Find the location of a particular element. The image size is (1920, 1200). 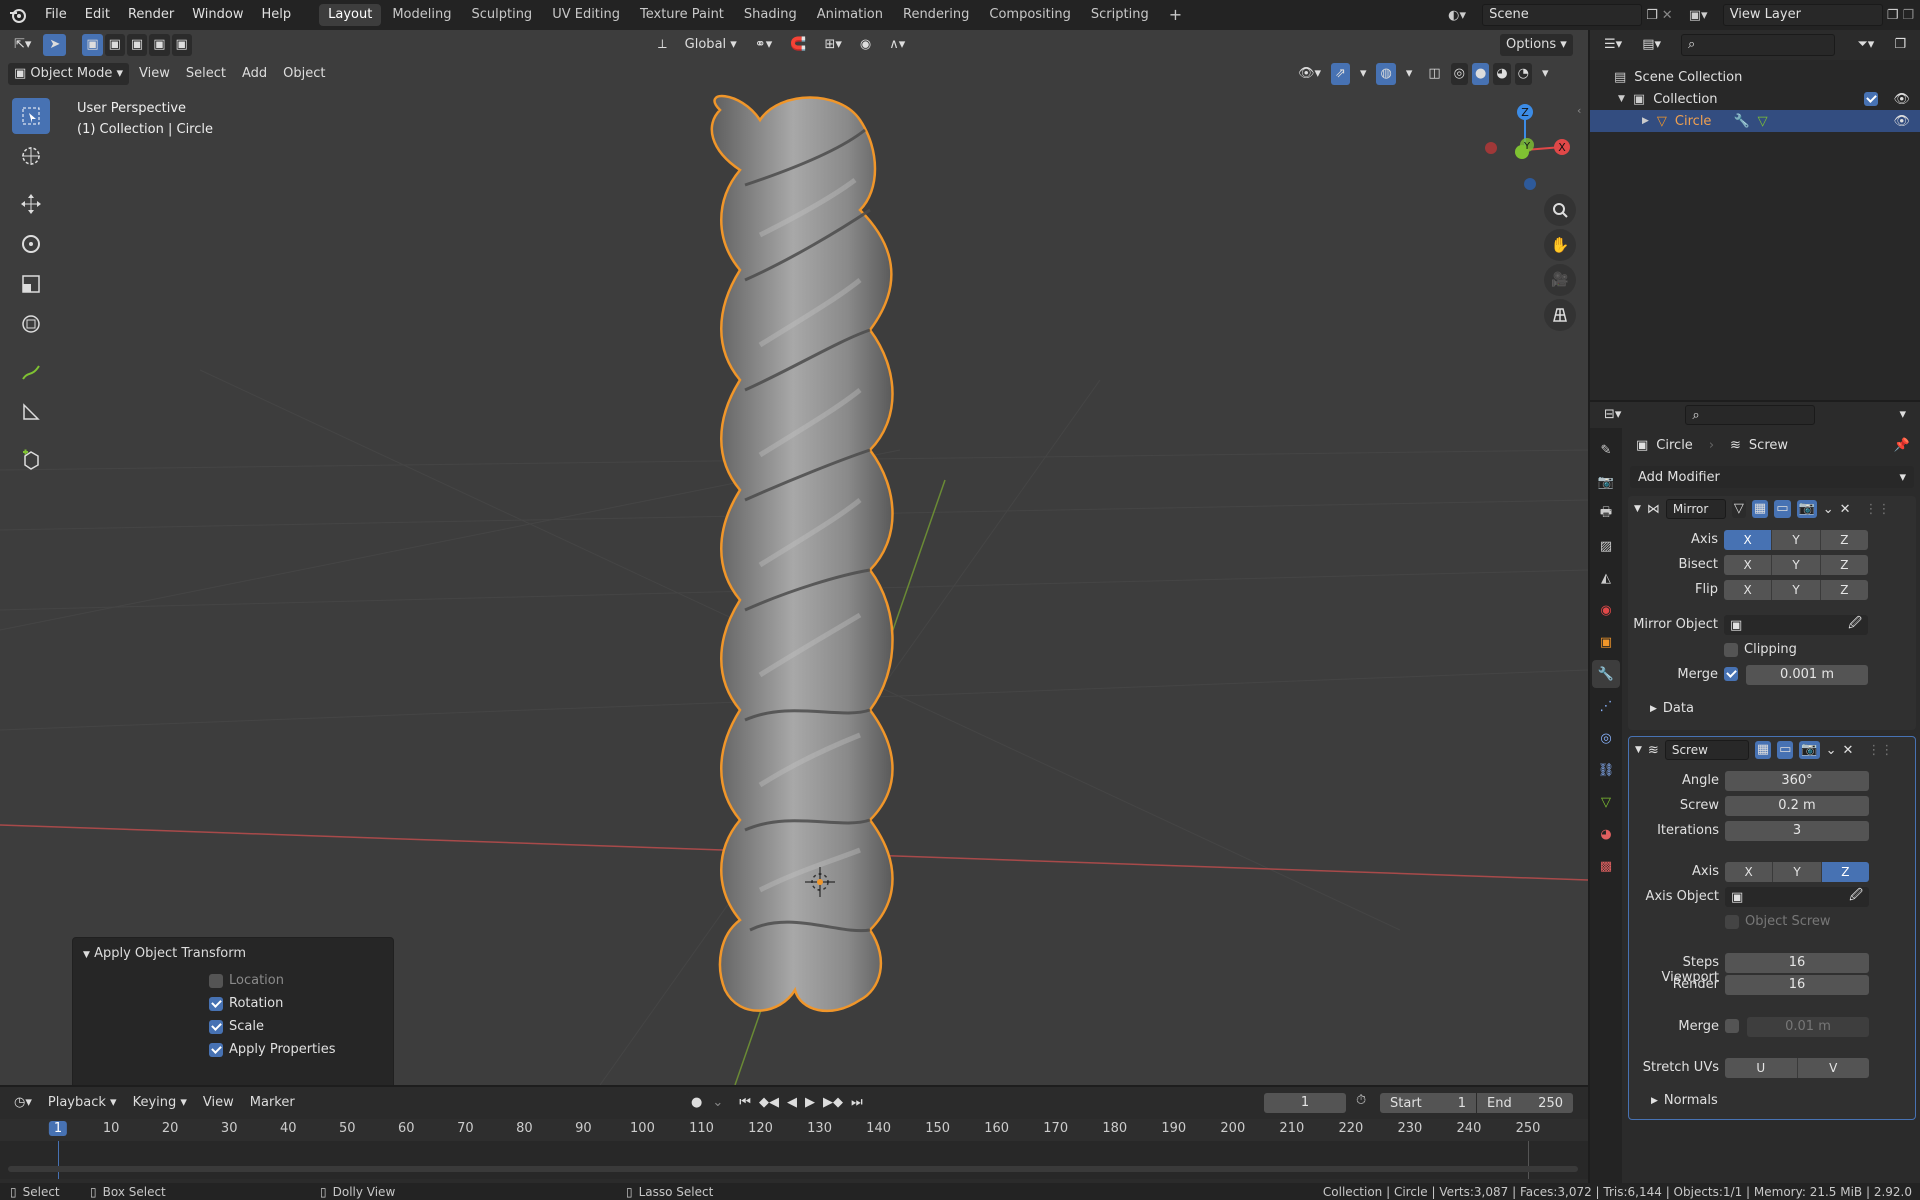

render-tab-icon: 📷 is located at coordinates (1606, 482).